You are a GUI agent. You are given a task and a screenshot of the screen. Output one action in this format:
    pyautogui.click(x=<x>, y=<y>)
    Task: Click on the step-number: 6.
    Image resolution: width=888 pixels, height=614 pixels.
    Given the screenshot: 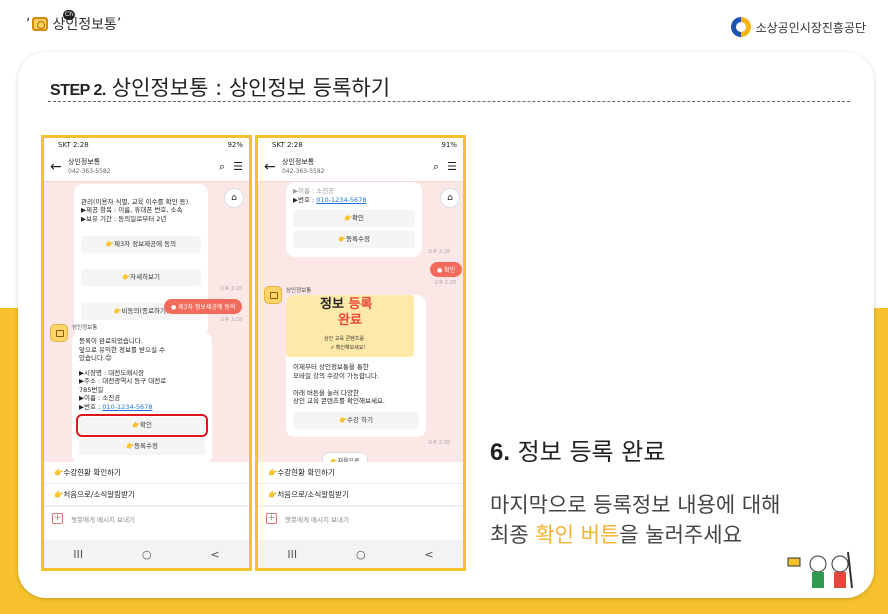 What is the action you would take?
    pyautogui.click(x=500, y=452)
    